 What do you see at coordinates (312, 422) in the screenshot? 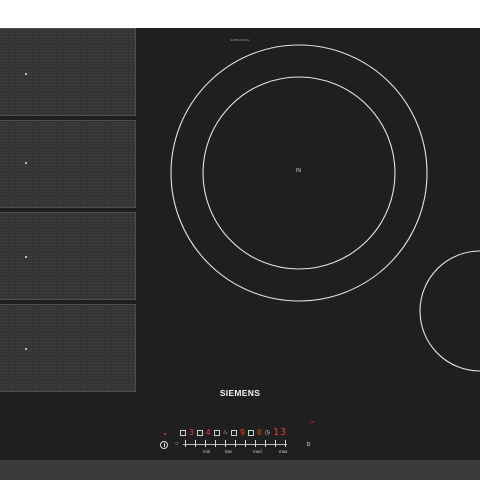
I see `tiny-label: min` at bounding box center [312, 422].